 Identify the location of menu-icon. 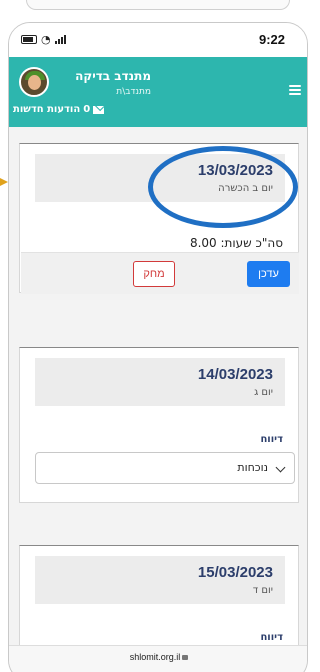
(295, 90).